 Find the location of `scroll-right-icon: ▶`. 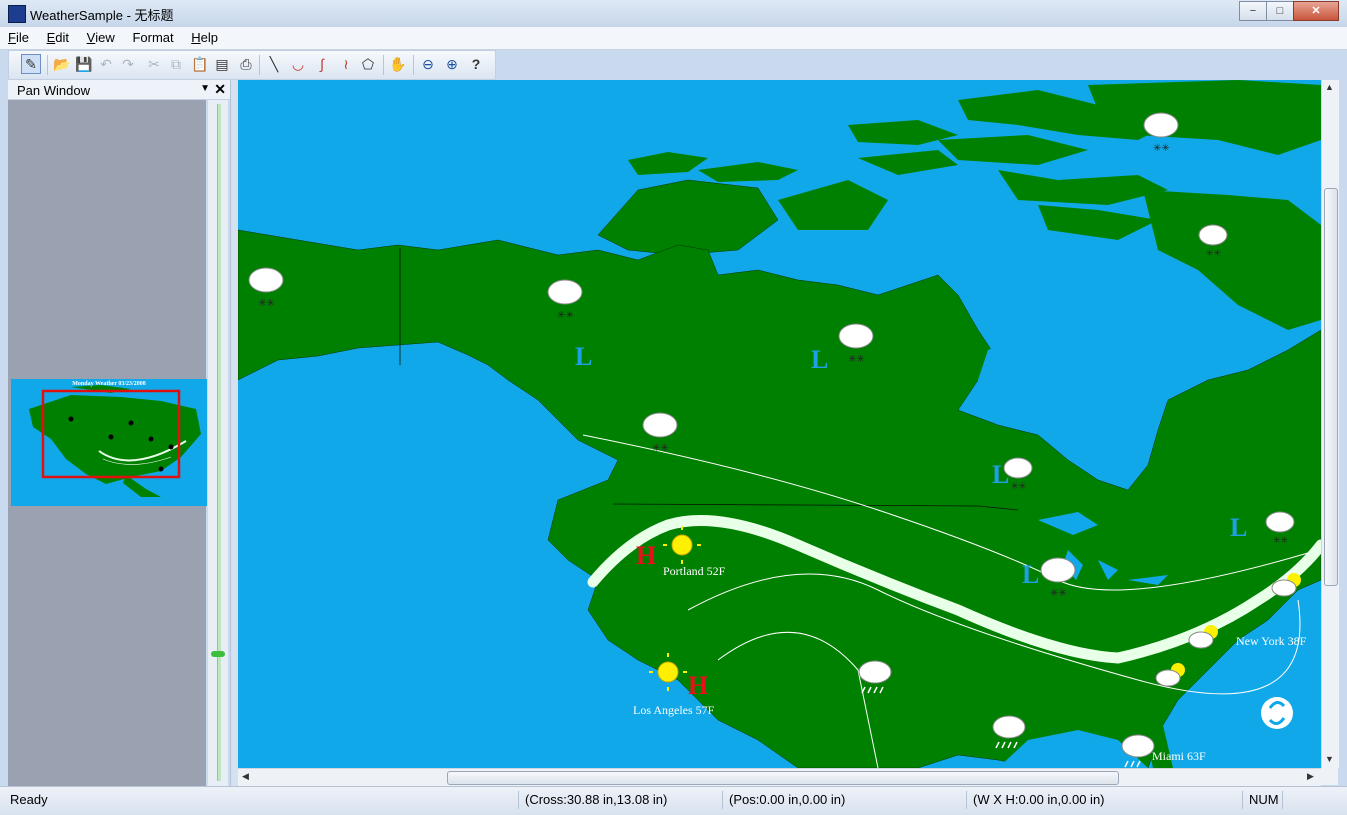

scroll-right-icon: ▶ is located at coordinates (1310, 776).